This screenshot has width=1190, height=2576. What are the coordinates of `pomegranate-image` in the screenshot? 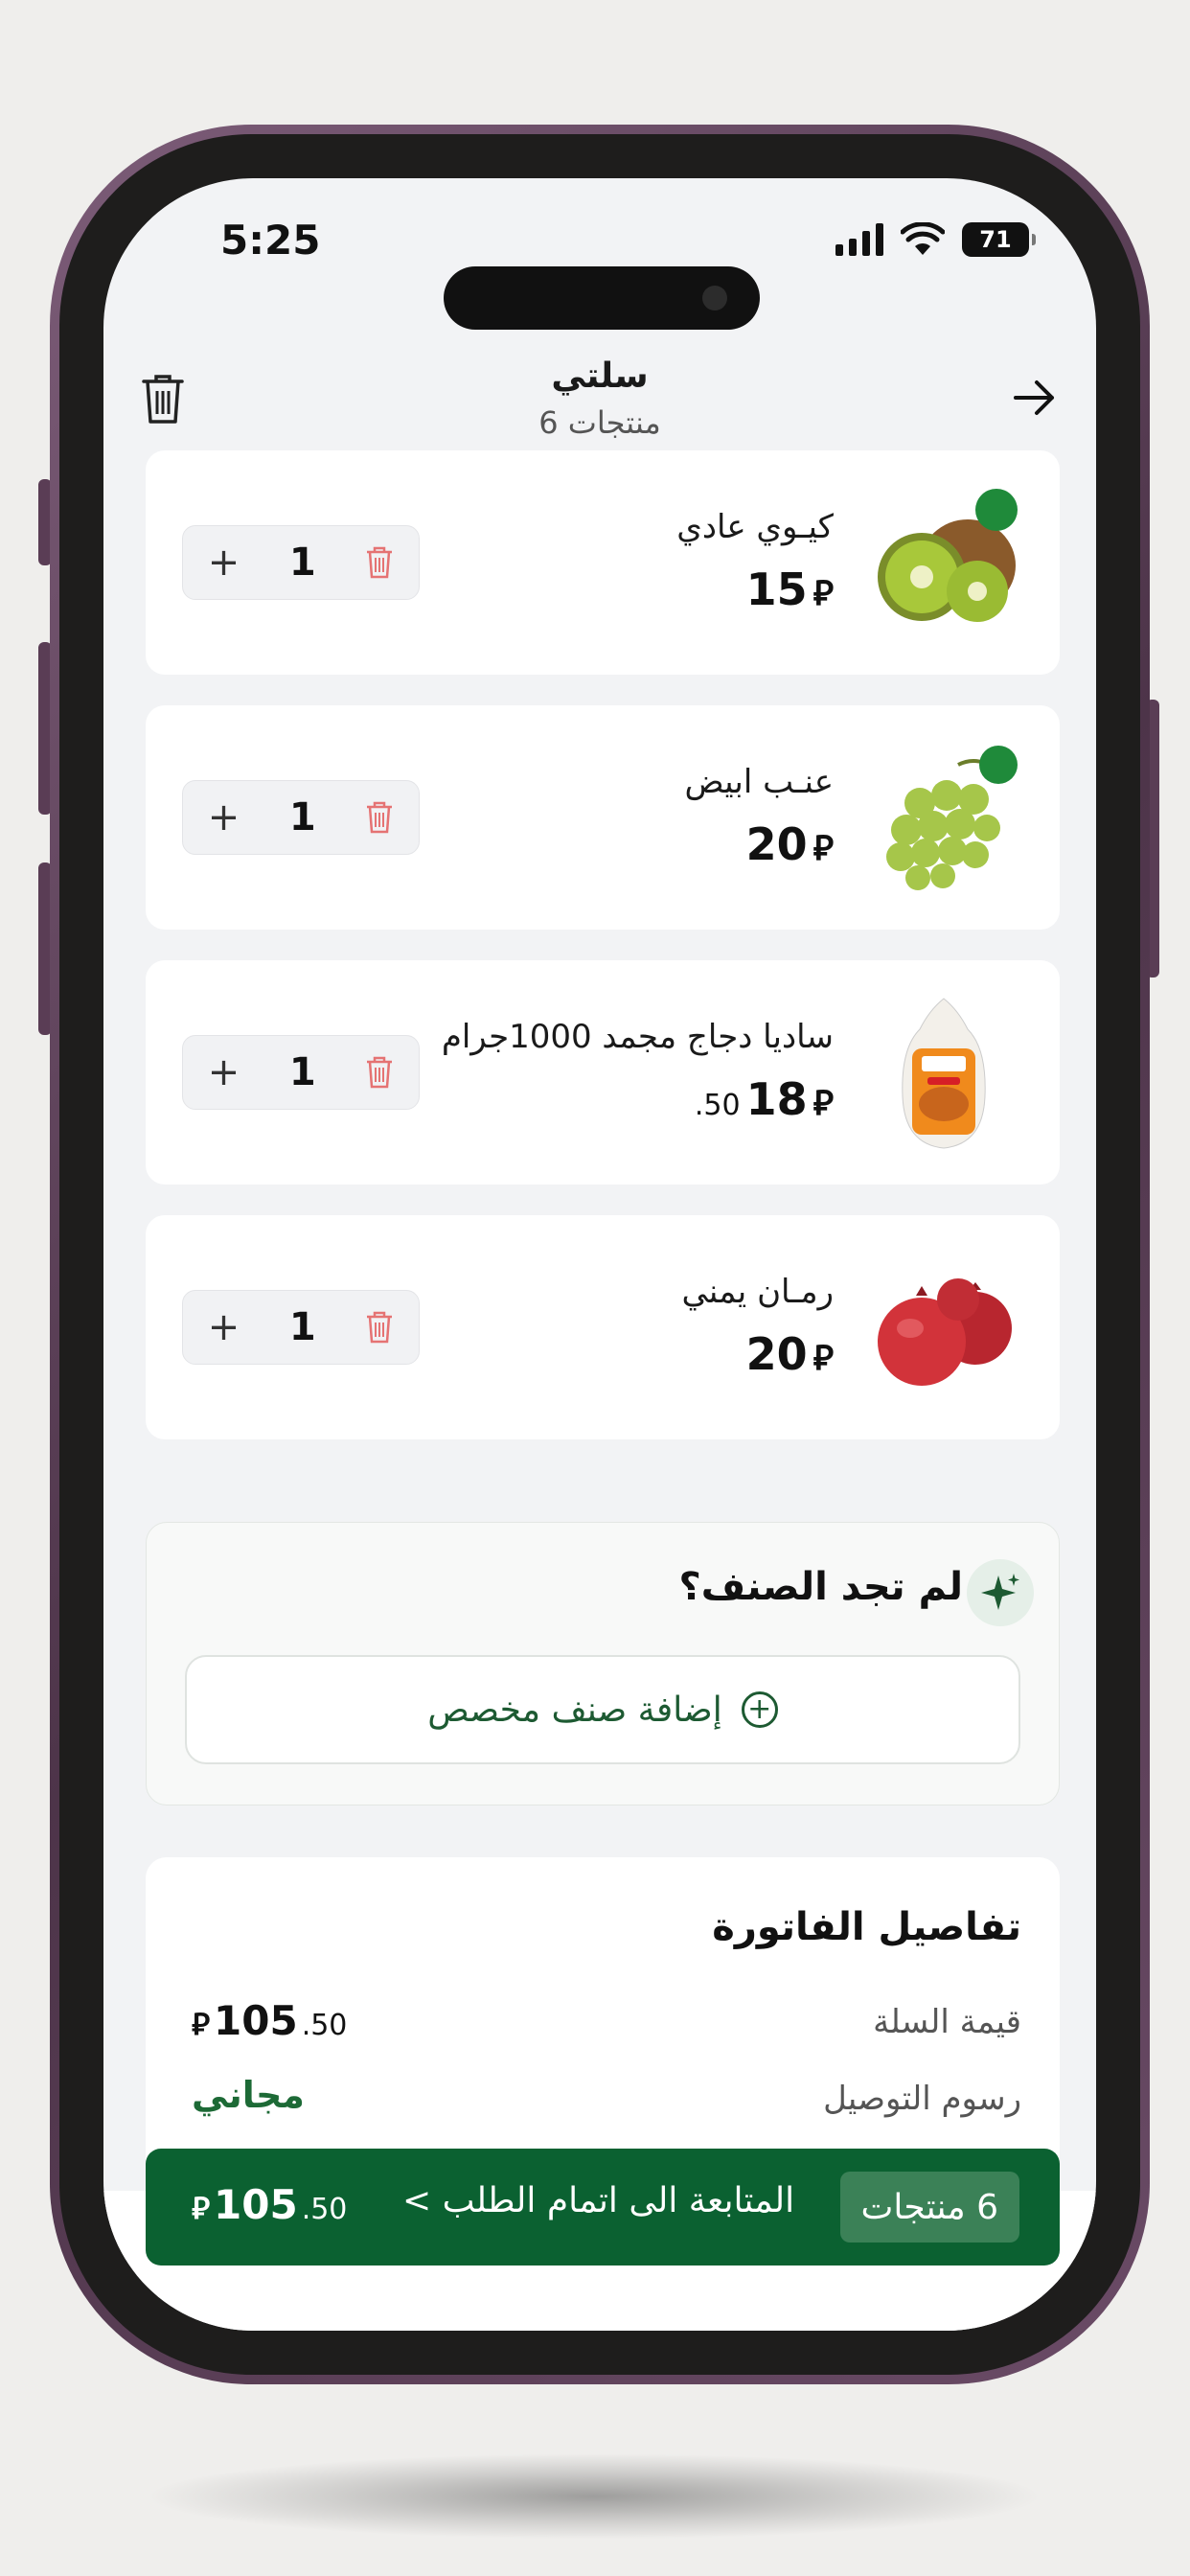 It's located at (945, 1332).